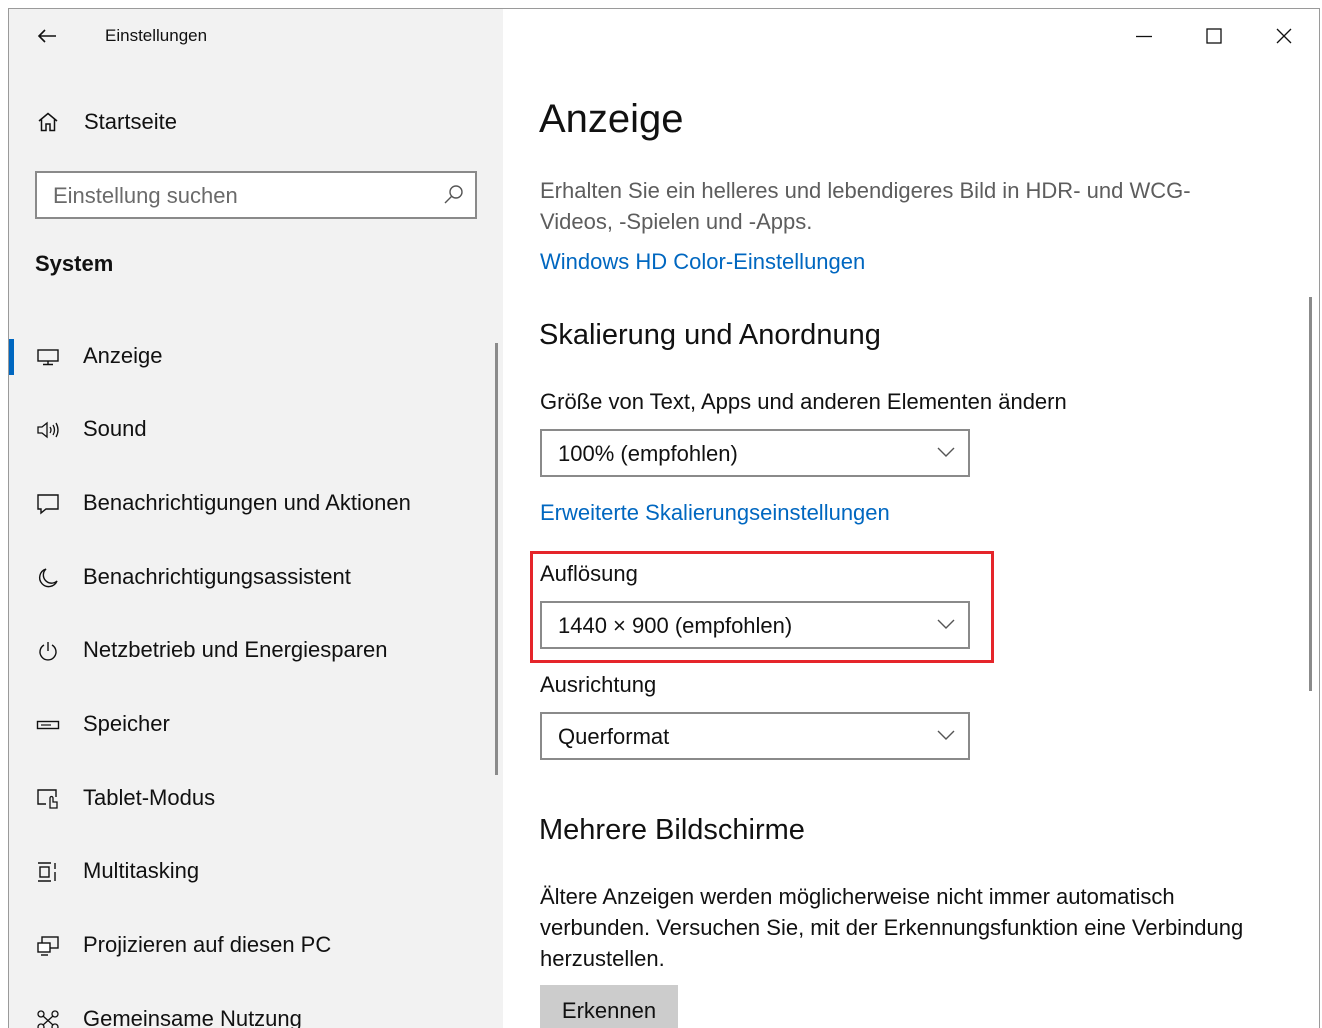 The height and width of the screenshot is (1028, 1322). Describe the element at coordinates (115, 428) in the screenshot. I see `sidebar-item-label: Sound` at that location.